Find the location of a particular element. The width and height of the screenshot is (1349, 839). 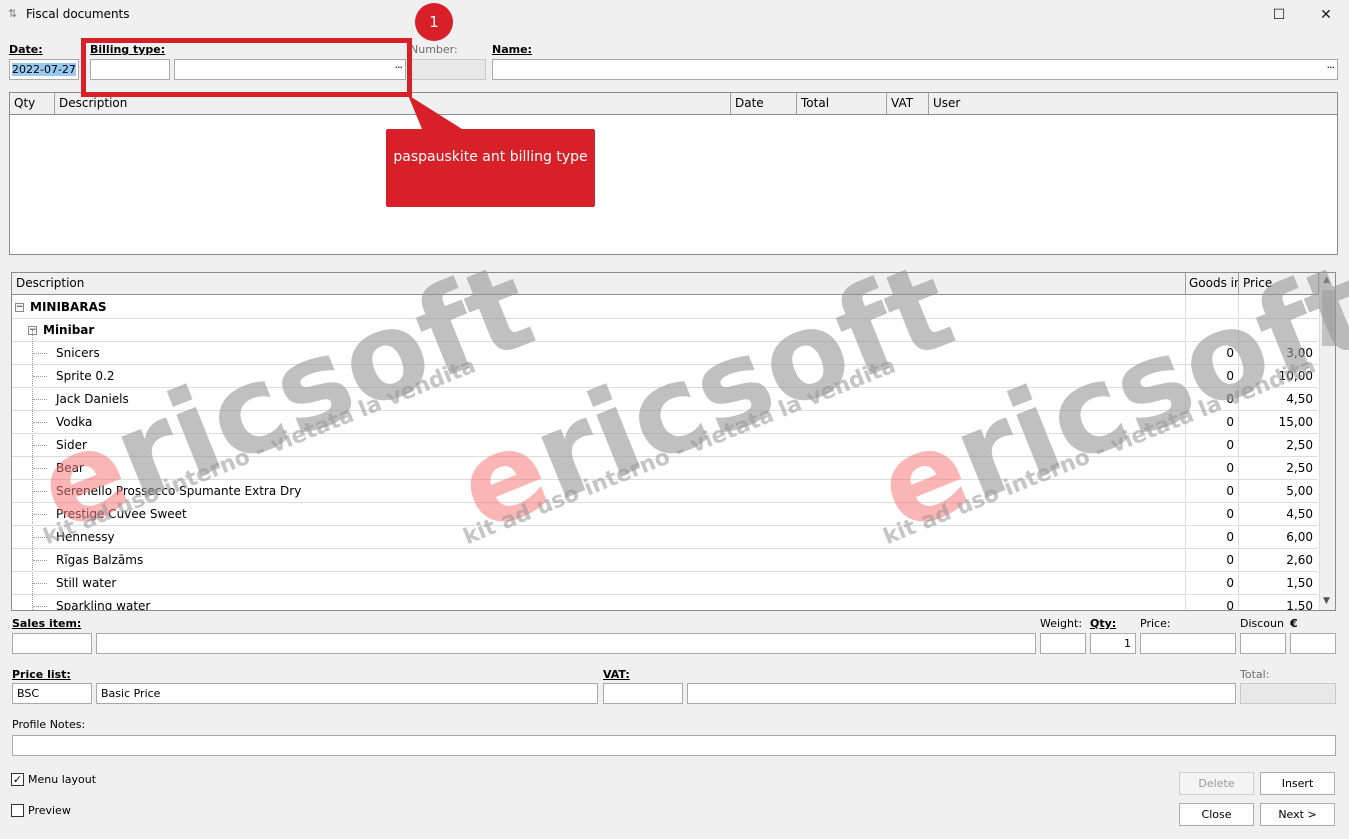

subgroup-row: − Minibar is located at coordinates (665, 330).